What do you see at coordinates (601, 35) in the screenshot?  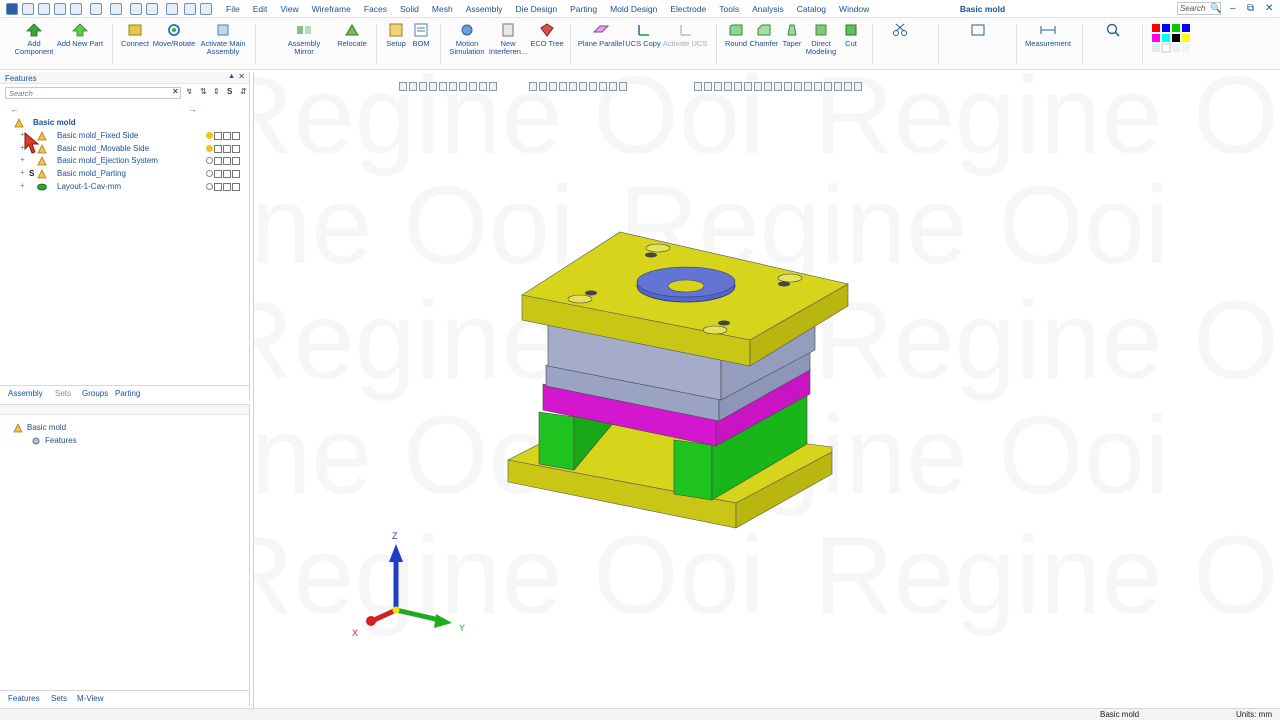 I see `plane-parallel-button: Plane Parallel` at bounding box center [601, 35].